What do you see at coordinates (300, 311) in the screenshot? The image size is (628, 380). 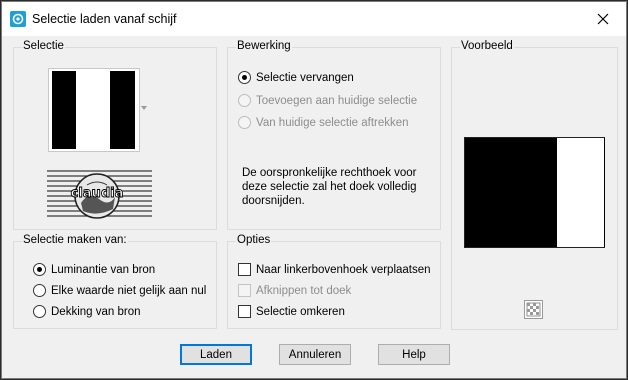 I see `checkbox-label: Selectie omkeren` at bounding box center [300, 311].